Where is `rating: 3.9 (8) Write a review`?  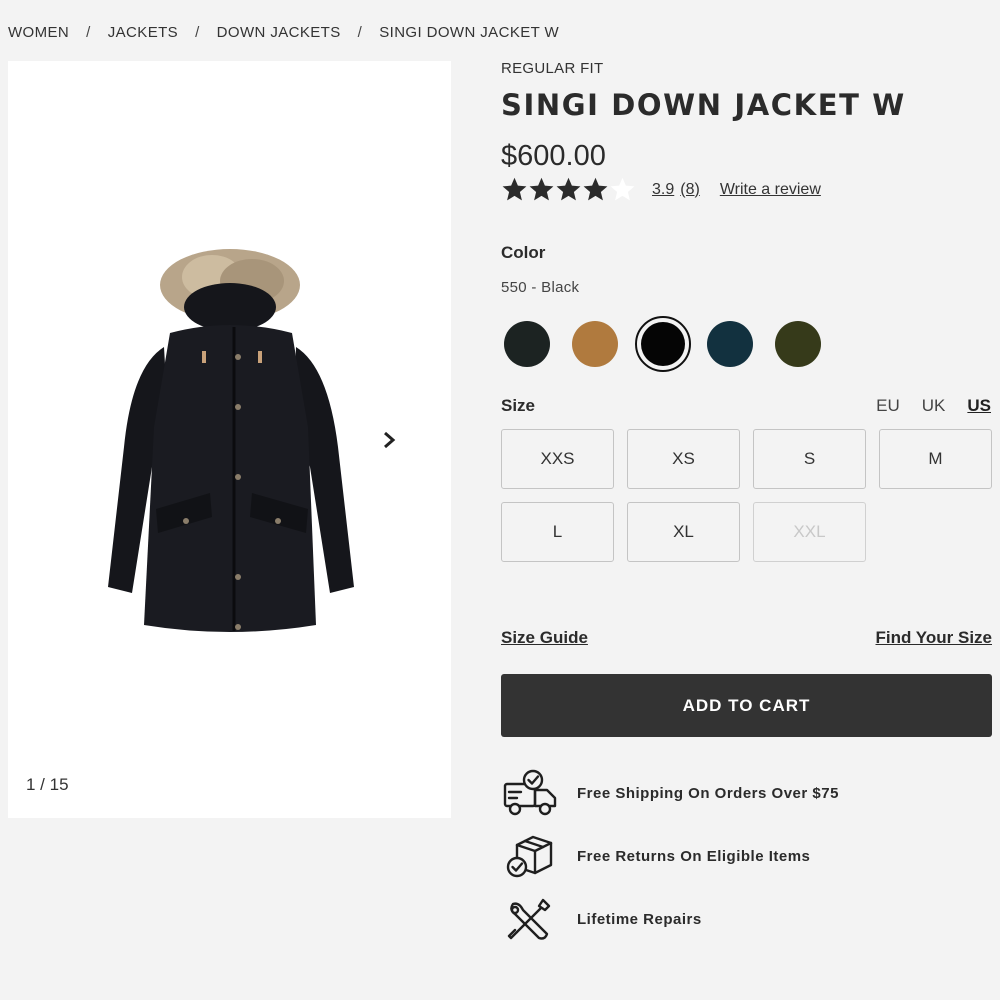
rating: 3.9 (8) Write a review is located at coordinates (661, 189).